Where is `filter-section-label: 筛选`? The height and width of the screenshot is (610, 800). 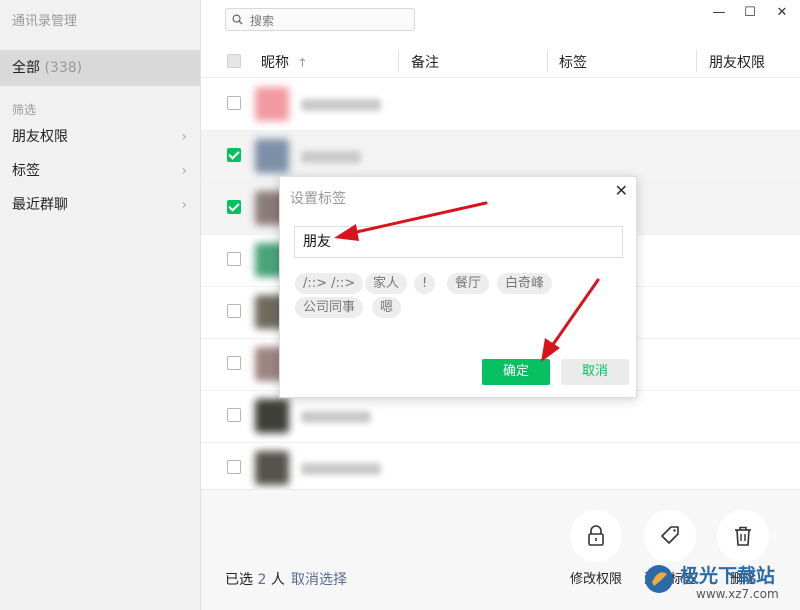
filter-section-label: 筛选 is located at coordinates (24, 110).